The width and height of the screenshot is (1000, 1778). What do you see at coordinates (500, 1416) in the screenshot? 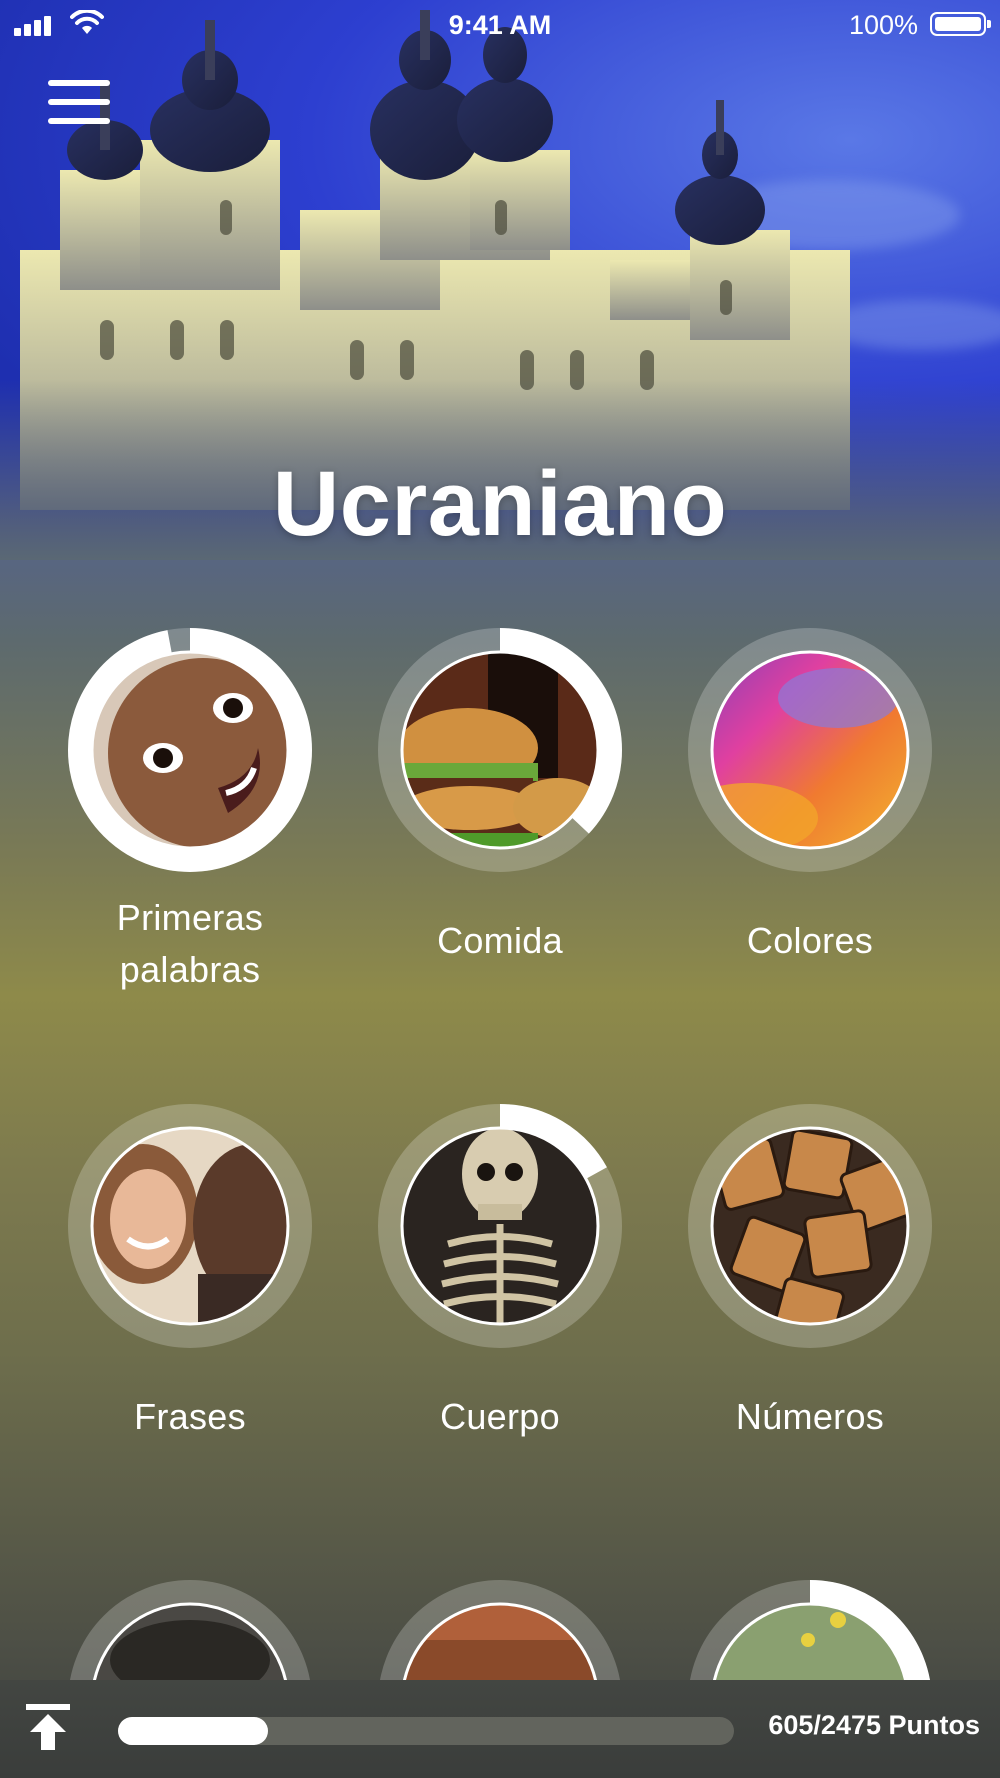
I see `category-label: Cuerpo` at bounding box center [500, 1416].